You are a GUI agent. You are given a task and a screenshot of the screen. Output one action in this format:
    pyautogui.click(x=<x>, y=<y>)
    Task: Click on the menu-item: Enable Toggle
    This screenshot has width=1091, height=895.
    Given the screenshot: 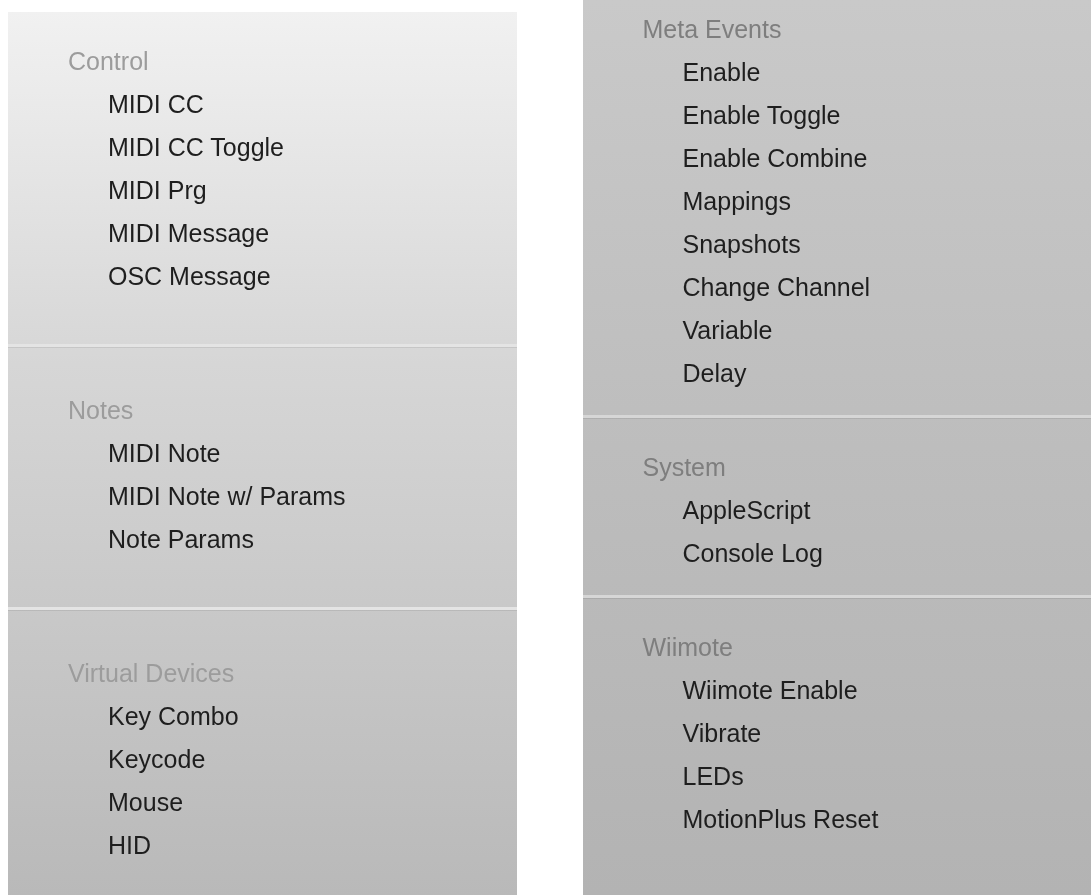 What is the action you would take?
    pyautogui.click(x=761, y=115)
    